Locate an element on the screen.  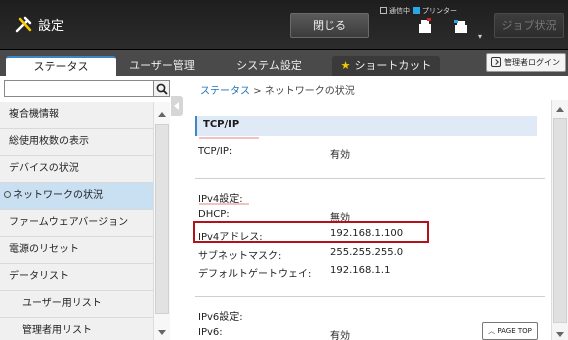
comm-indicator-icon is located at coordinates (383, 10).